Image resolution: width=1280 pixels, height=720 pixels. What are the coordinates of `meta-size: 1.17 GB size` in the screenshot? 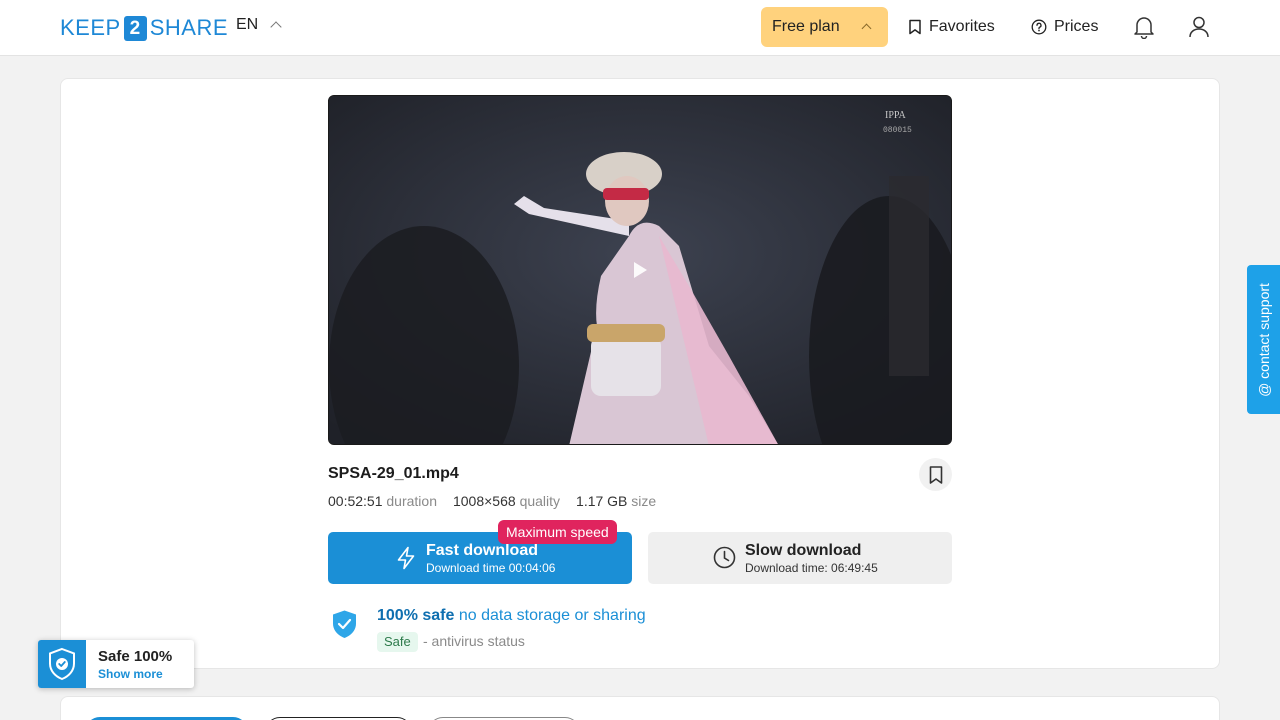 It's located at (616, 501).